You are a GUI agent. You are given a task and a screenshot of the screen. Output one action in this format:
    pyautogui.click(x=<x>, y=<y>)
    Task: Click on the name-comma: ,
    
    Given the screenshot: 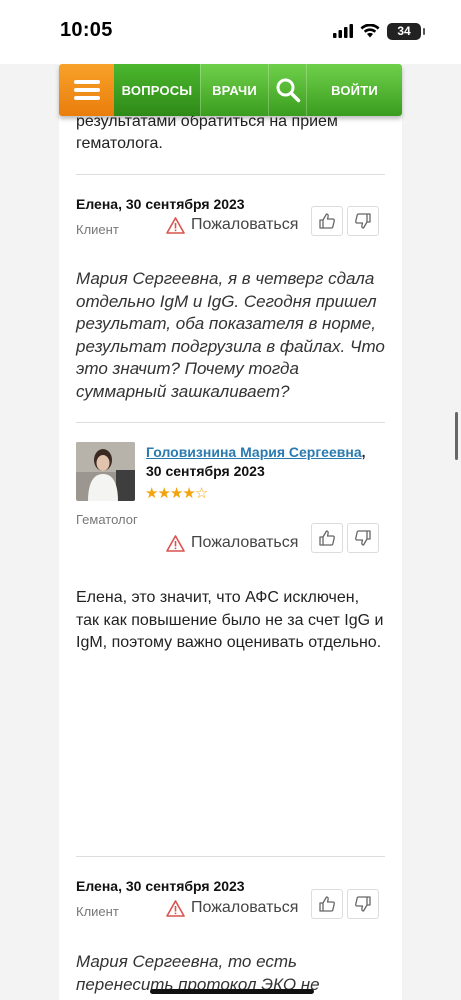 What is the action you would take?
    pyautogui.click(x=363, y=452)
    